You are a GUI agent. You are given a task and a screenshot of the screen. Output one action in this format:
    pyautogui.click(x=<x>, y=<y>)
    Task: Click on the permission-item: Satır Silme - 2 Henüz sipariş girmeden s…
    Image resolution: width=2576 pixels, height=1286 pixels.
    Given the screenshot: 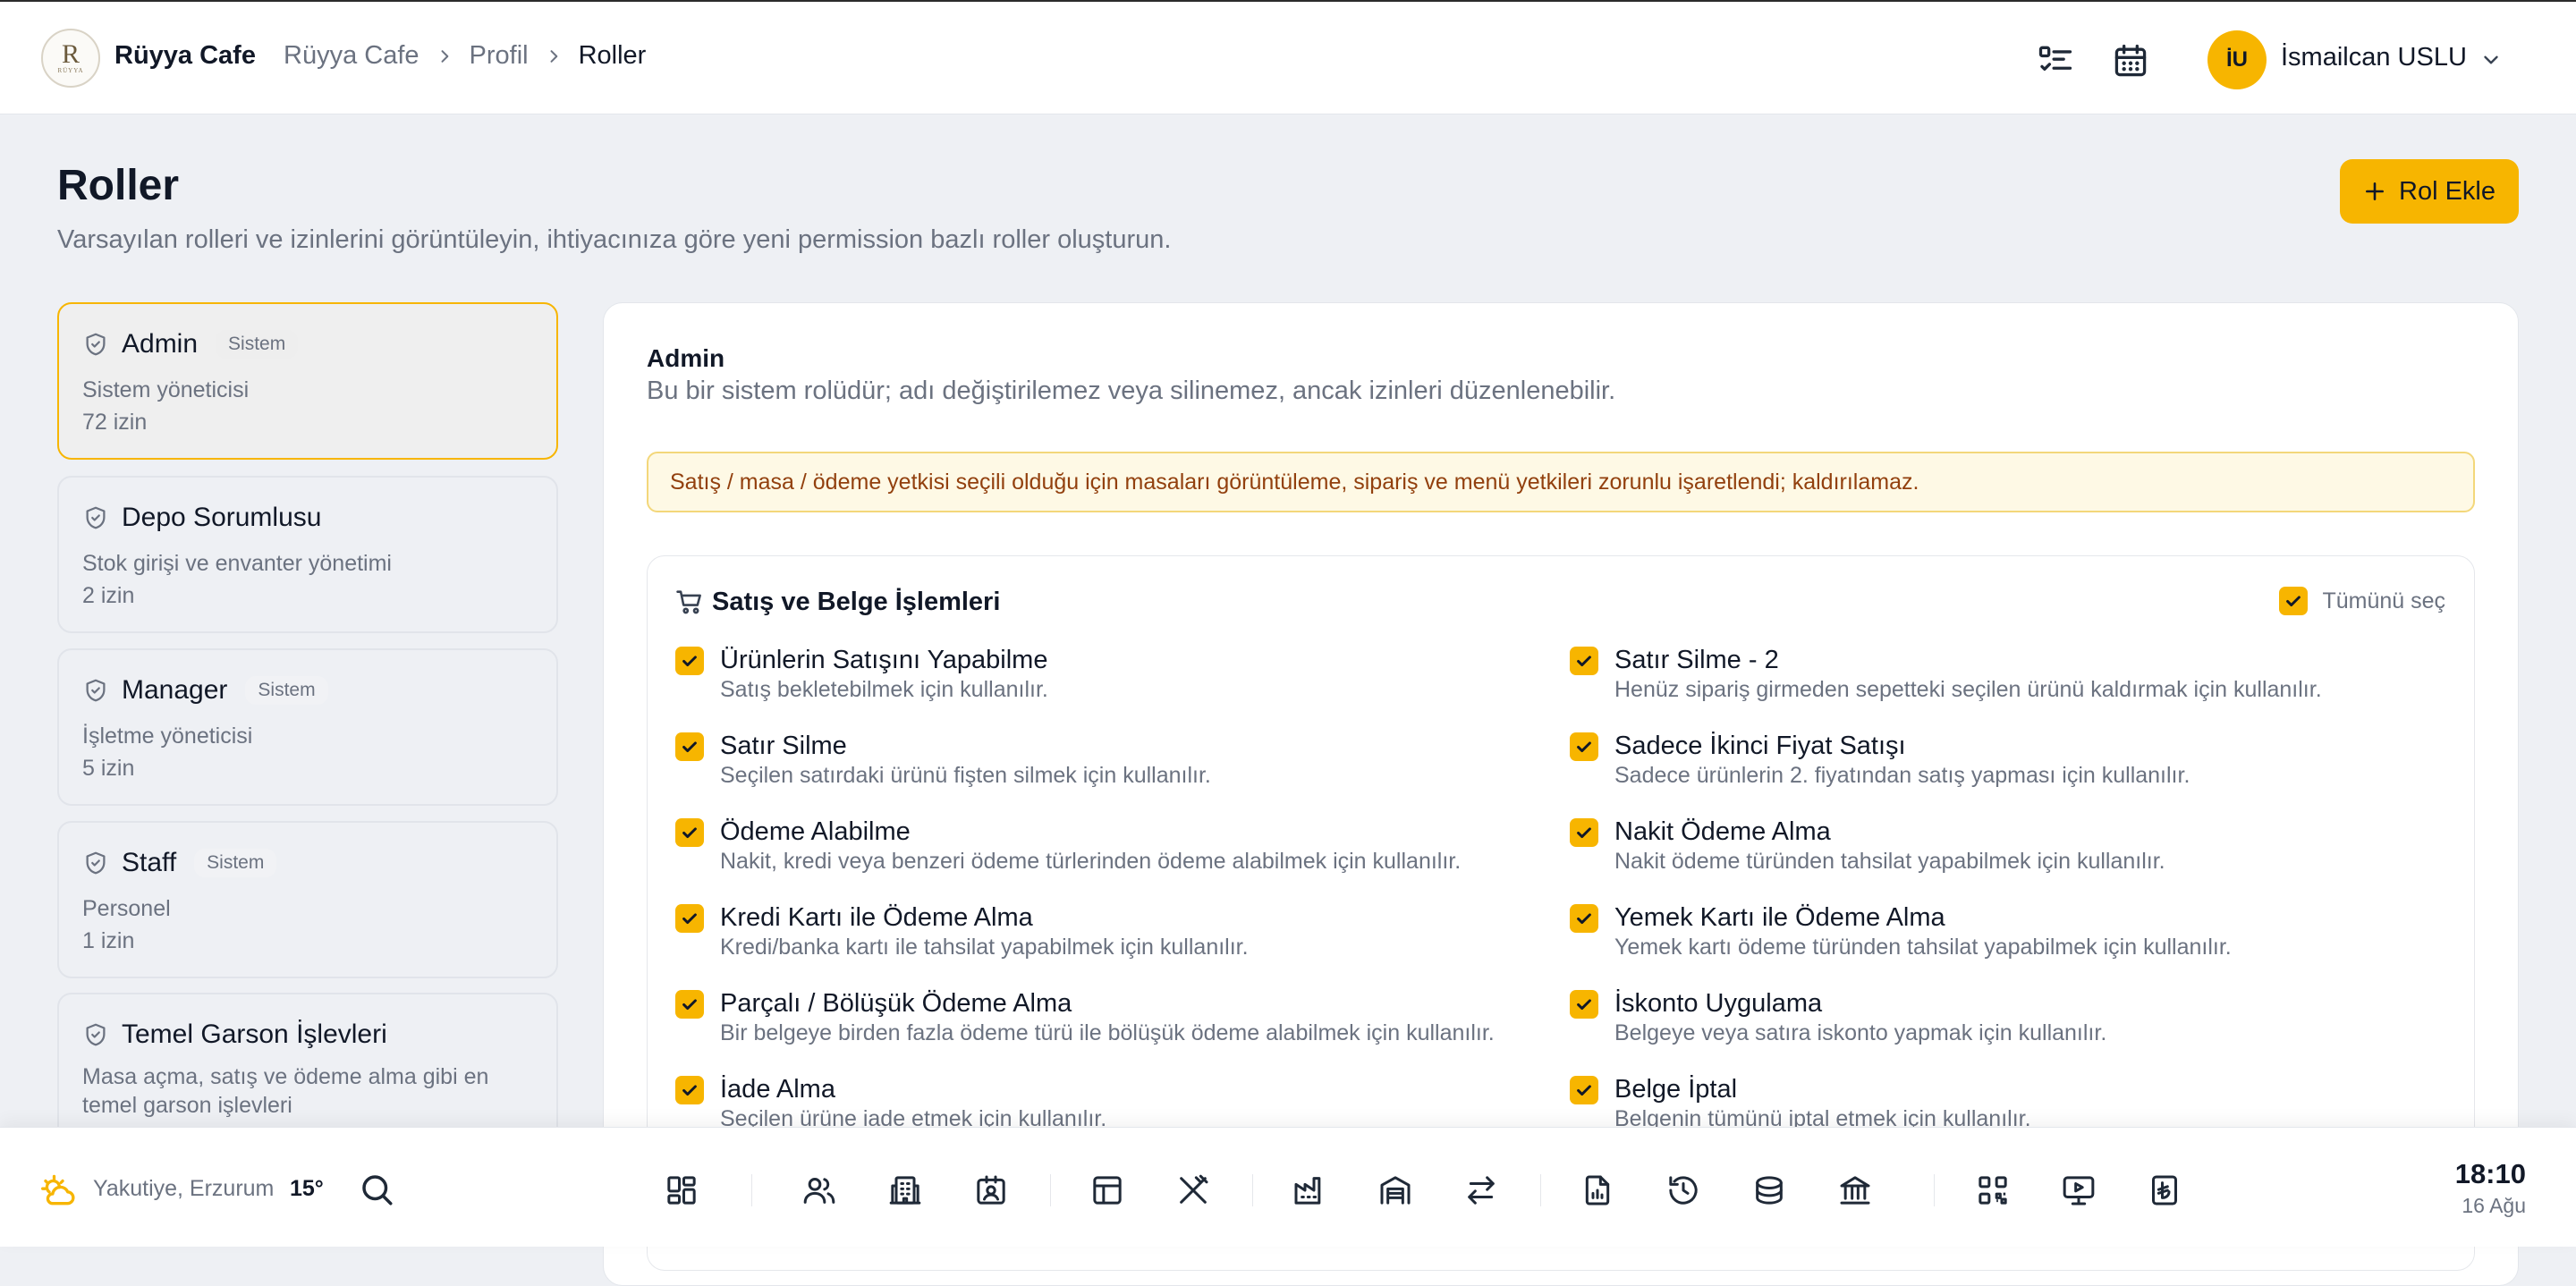 What is the action you would take?
    pyautogui.click(x=1946, y=674)
    